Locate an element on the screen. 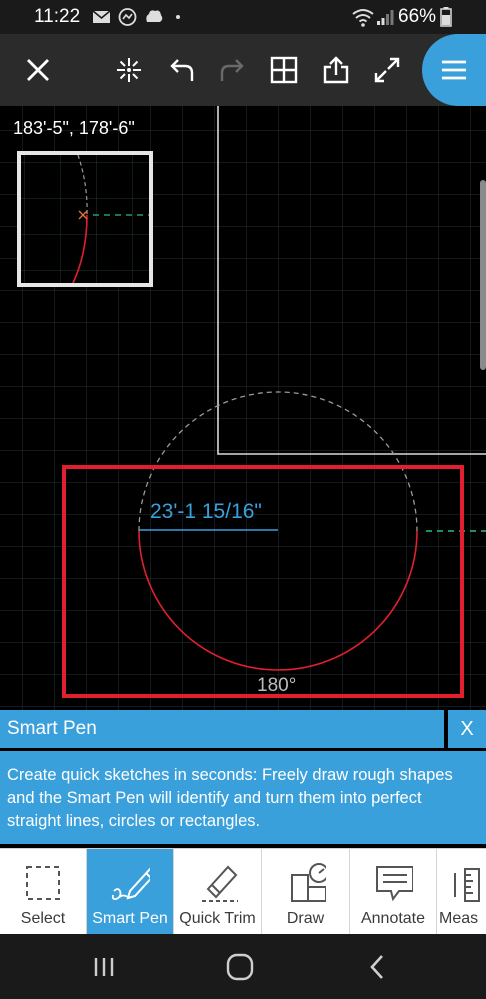 This screenshot has width=486, height=999. home-icon is located at coordinates (240, 967).